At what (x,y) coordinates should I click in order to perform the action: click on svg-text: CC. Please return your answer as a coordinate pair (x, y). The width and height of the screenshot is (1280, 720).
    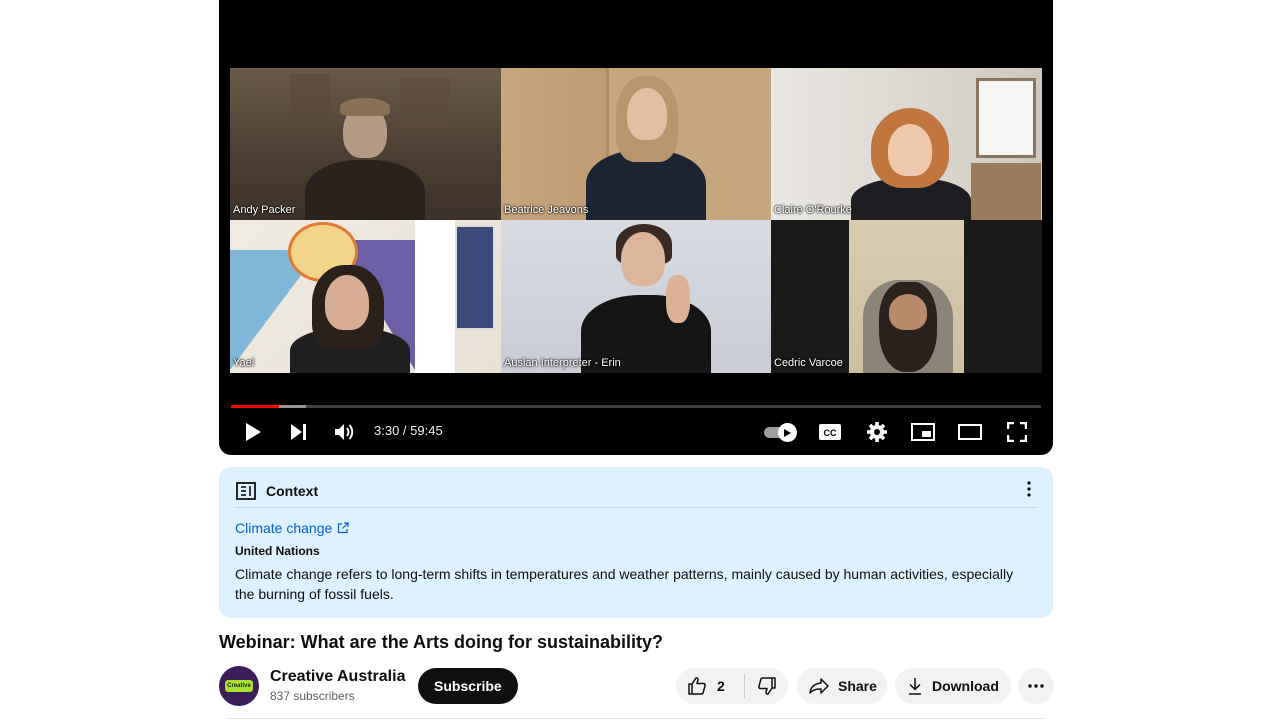
    Looking at the image, I should click on (830, 433).